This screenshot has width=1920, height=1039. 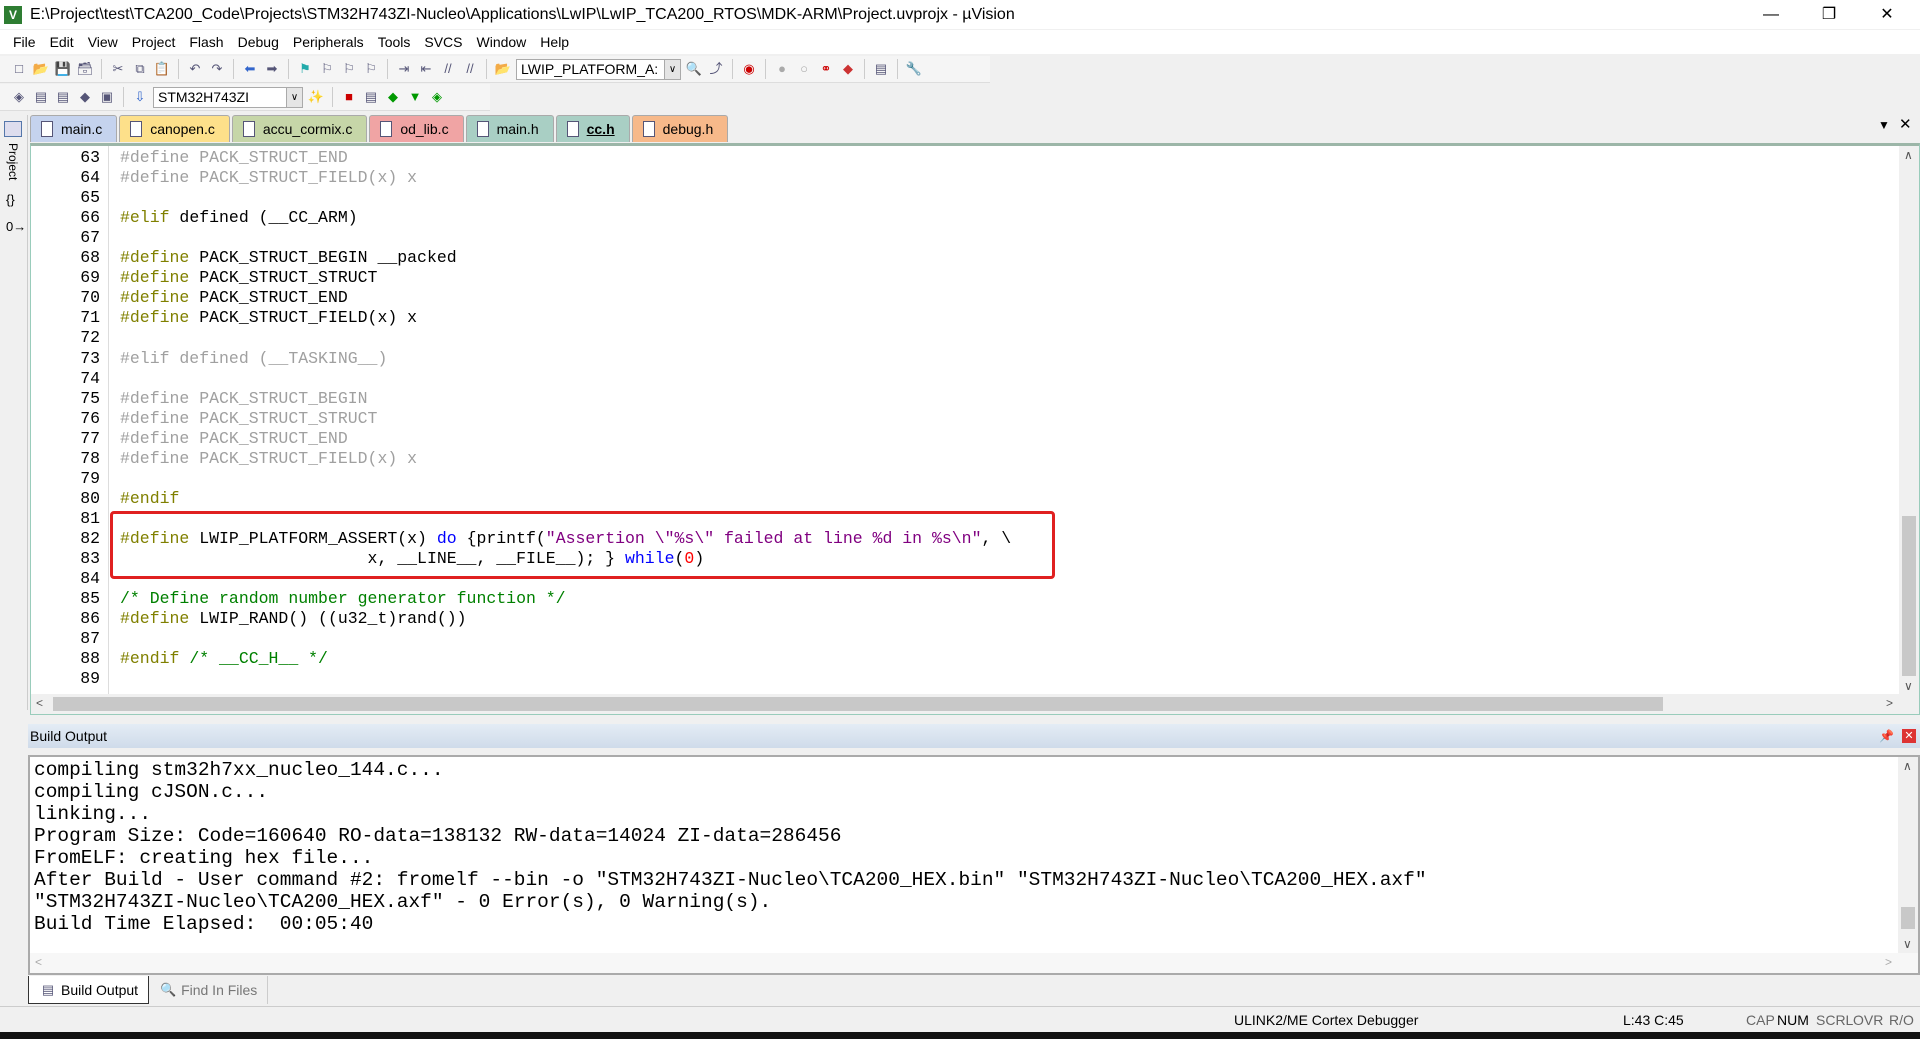 What do you see at coordinates (268, 177) in the screenshot?
I see `code-line: #define PACK_STRUCT_FIELD(x) x` at bounding box center [268, 177].